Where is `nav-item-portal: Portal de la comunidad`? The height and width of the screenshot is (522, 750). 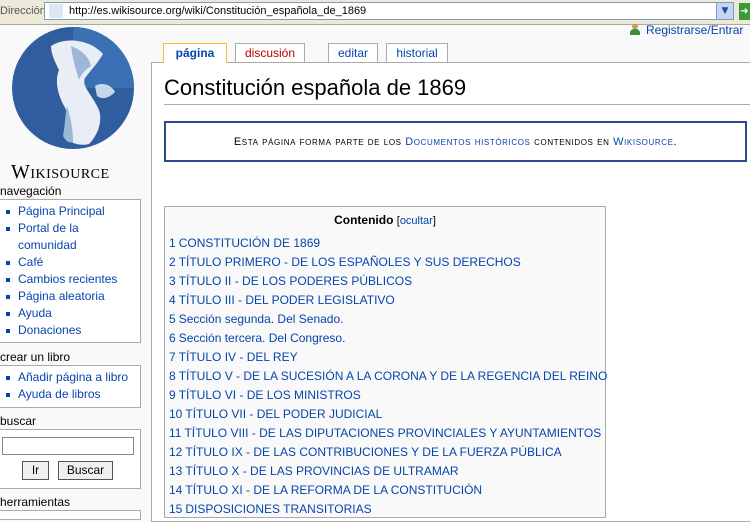 nav-item-portal: Portal de la comunidad is located at coordinates (70, 237).